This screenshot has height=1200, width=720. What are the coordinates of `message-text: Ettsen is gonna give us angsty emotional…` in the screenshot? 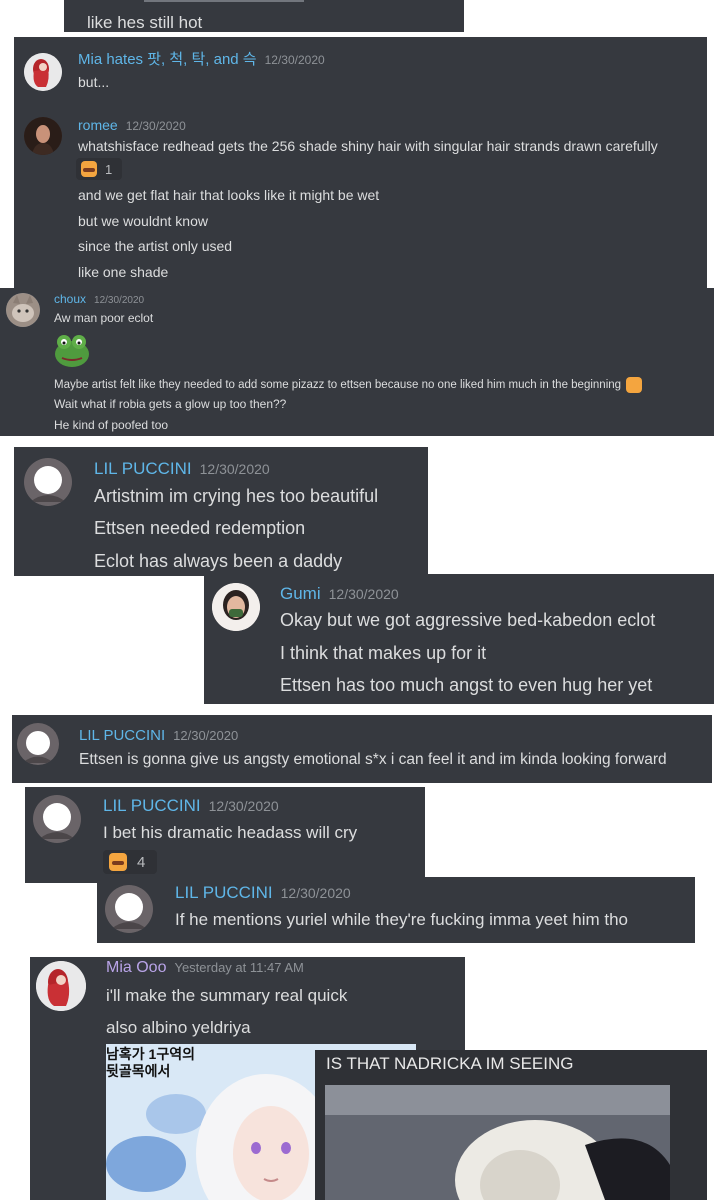 It's located at (373, 759).